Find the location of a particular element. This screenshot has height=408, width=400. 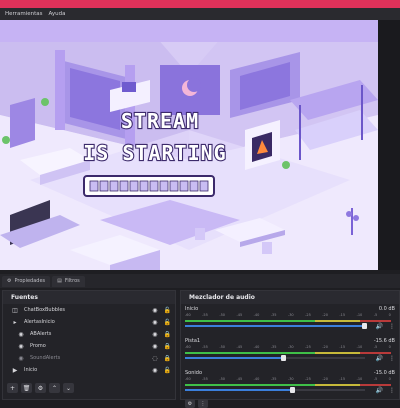

chevron-up-icon: ⌃ is located at coordinates (54, 388).